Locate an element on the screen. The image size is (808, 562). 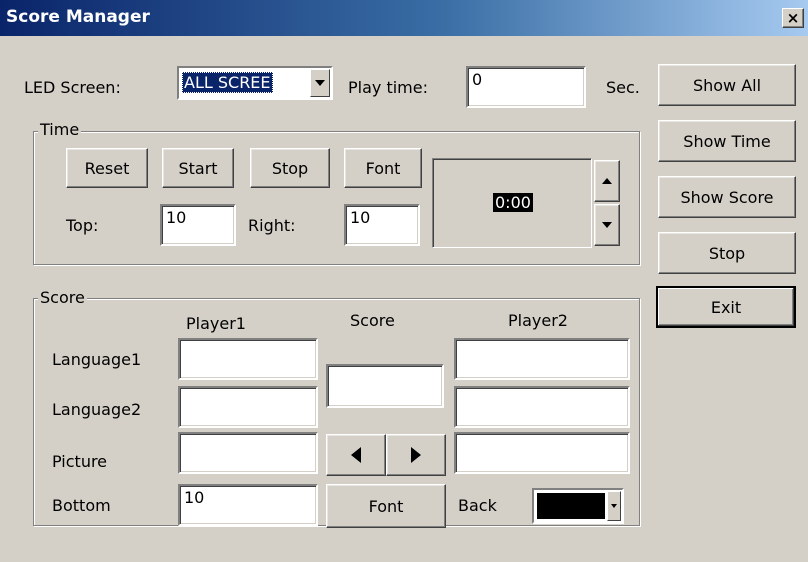
player1-header: Player1 is located at coordinates (216, 323).